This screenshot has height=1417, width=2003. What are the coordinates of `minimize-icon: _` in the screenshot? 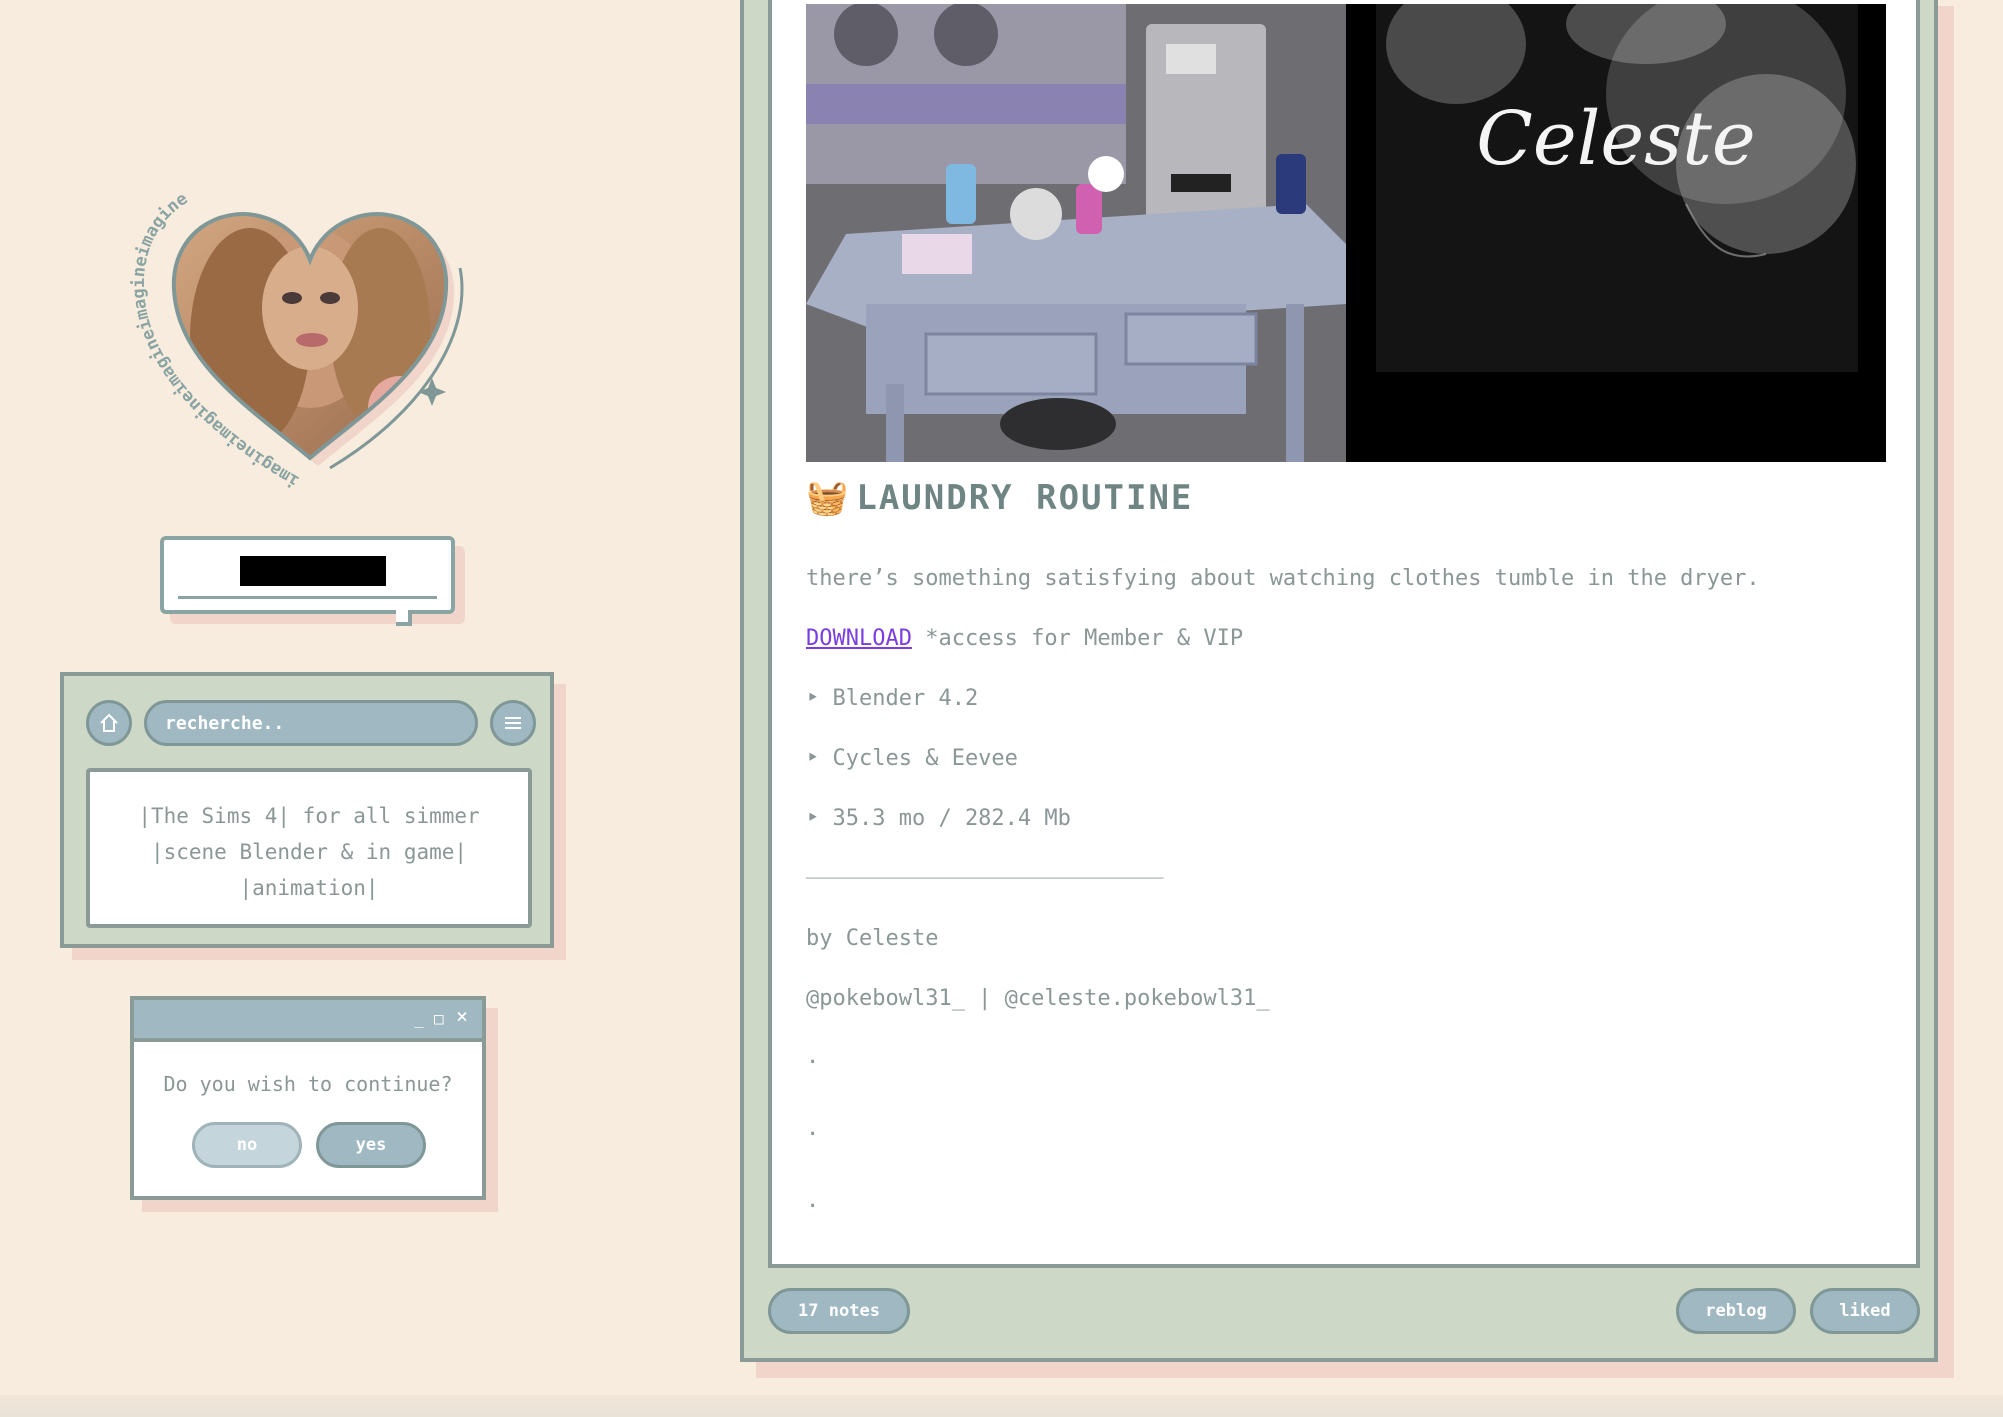 It's located at (419, 1019).